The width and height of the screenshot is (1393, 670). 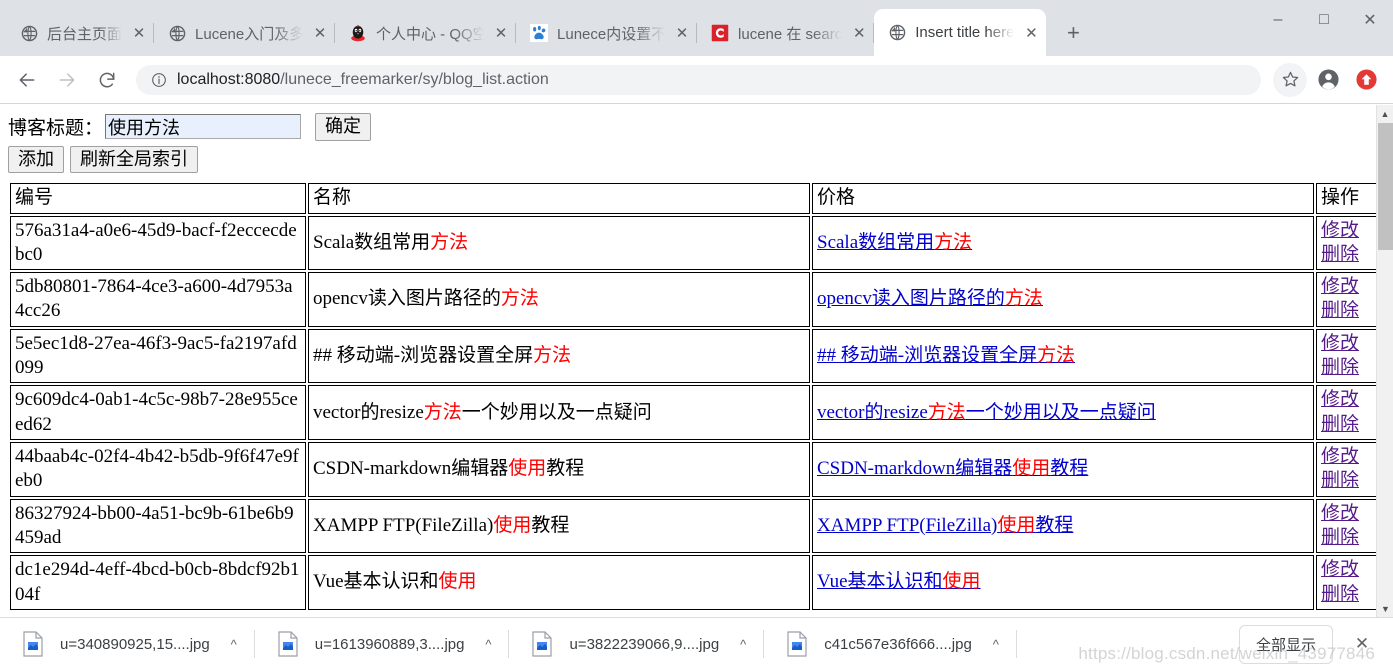 What do you see at coordinates (927, 355) in the screenshot?
I see `price-text-pre: ## 移动端-浏览器设置全屏` at bounding box center [927, 355].